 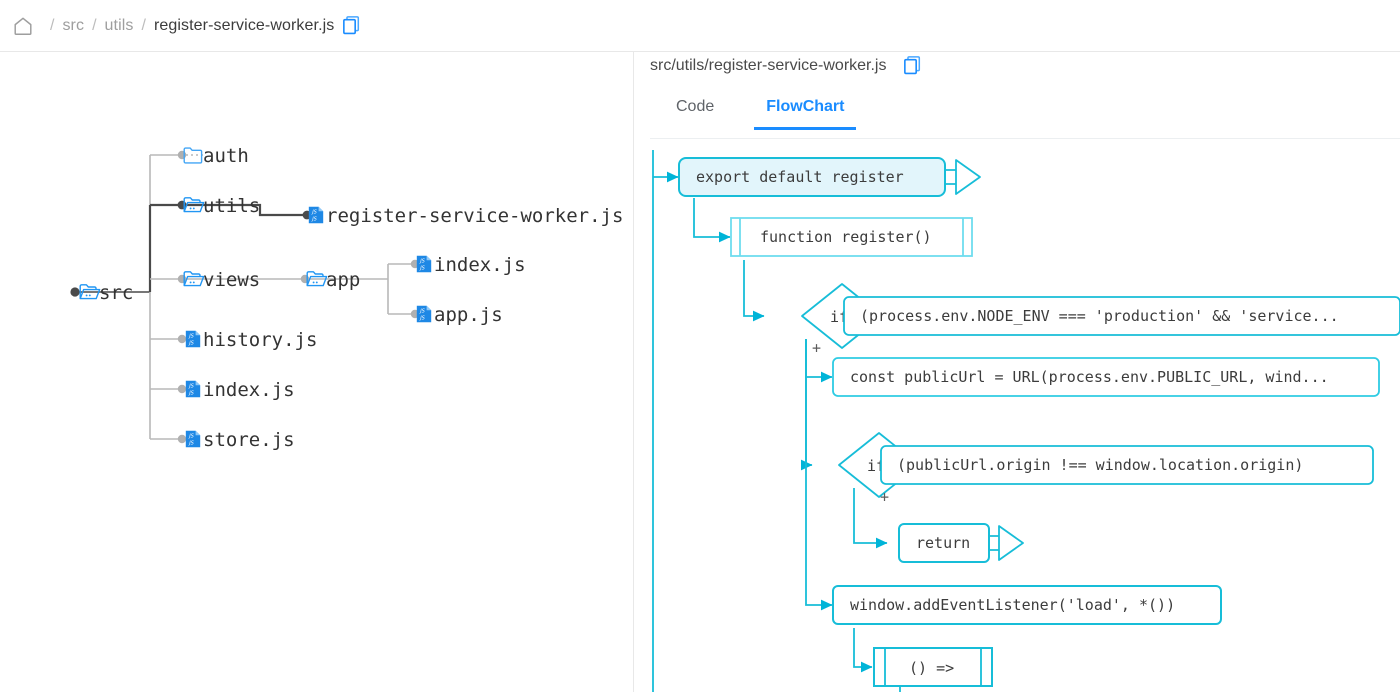 I want to click on flow-branch-marker-2: +, so click(x=884, y=497).